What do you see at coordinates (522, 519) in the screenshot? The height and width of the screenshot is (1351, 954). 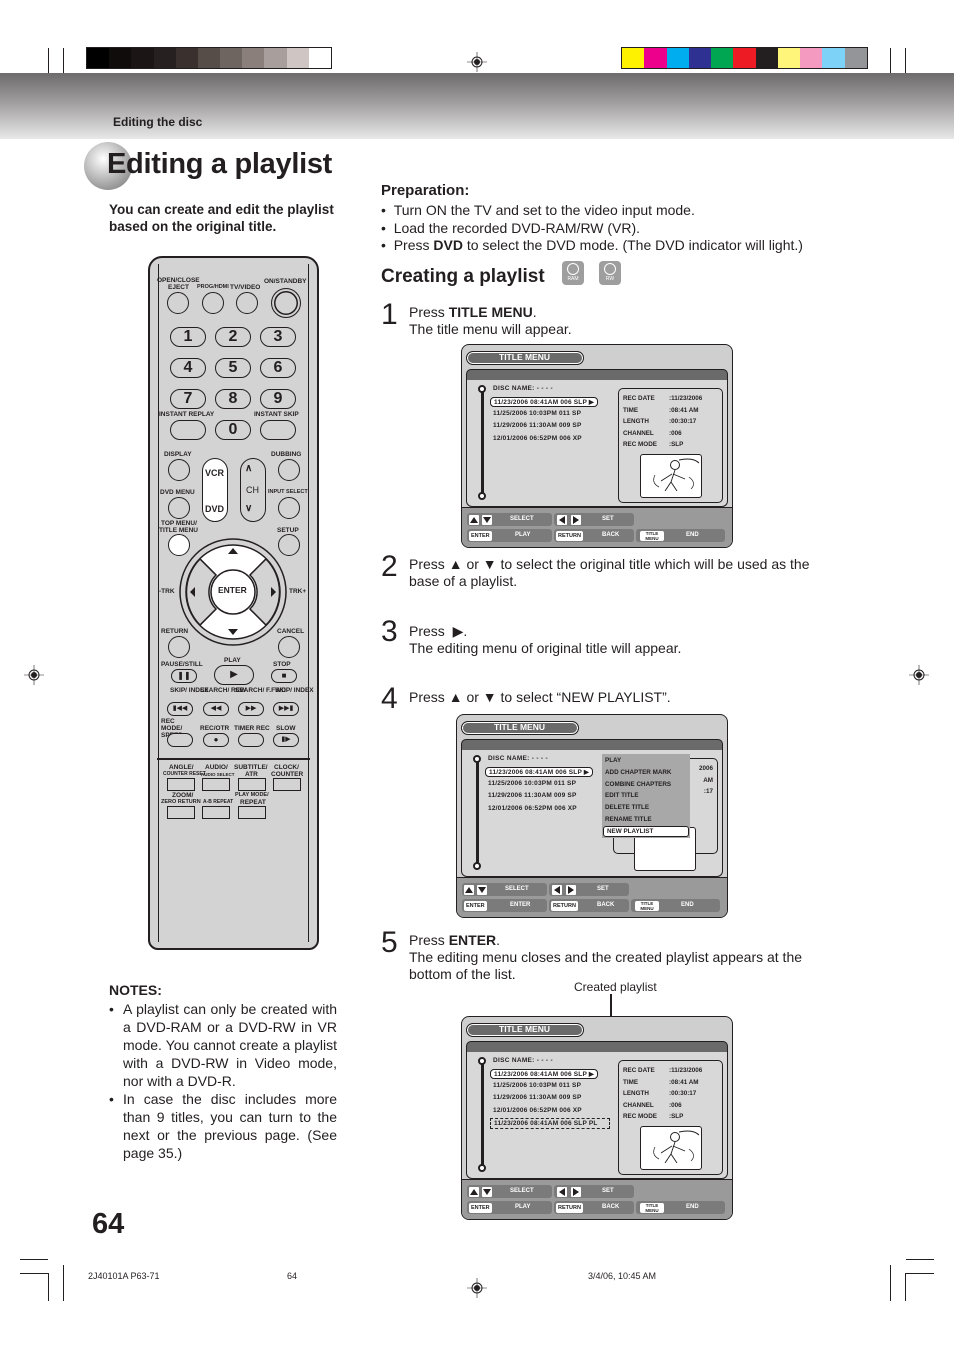 I see `select-label: SELECT` at bounding box center [522, 519].